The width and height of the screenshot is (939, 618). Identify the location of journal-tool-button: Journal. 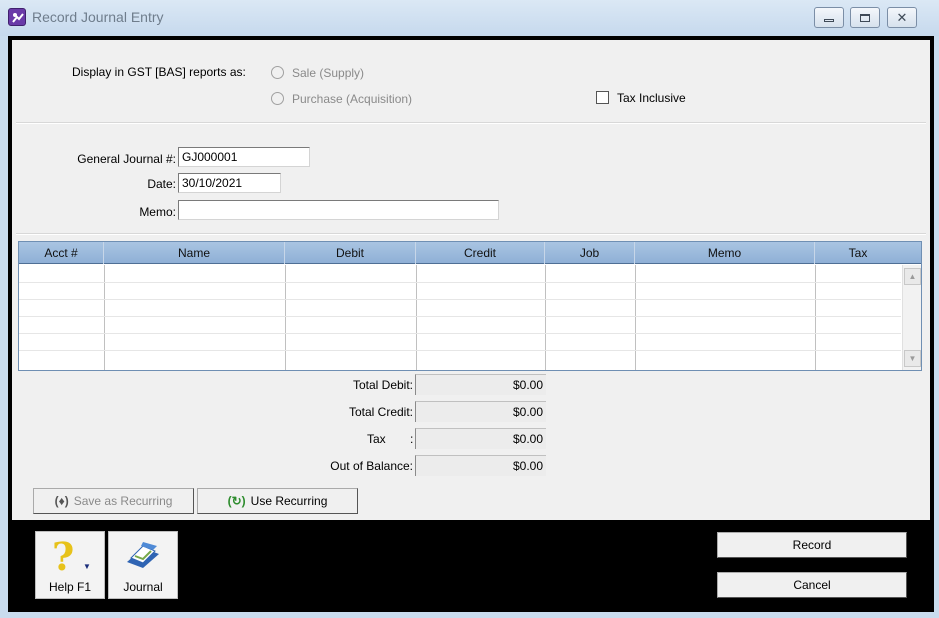
(143, 565).